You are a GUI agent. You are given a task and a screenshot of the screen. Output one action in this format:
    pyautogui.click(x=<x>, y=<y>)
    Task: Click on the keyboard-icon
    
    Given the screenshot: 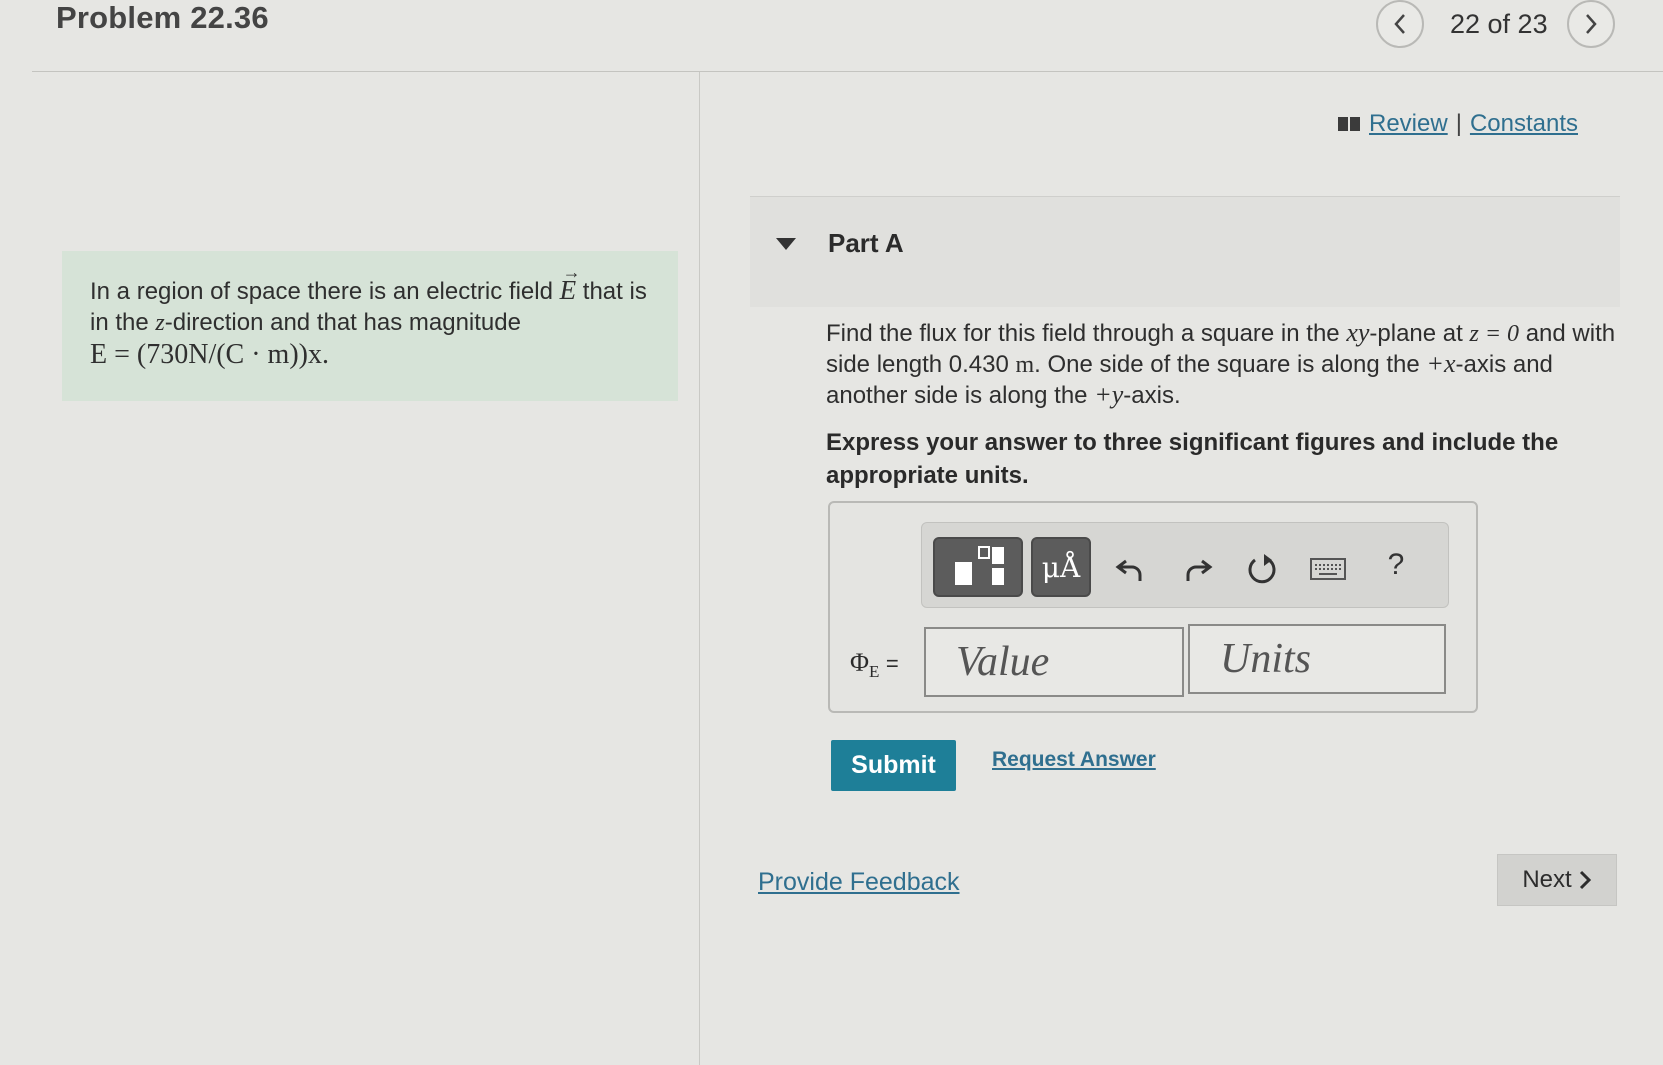 What is the action you would take?
    pyautogui.click(x=1328, y=569)
    